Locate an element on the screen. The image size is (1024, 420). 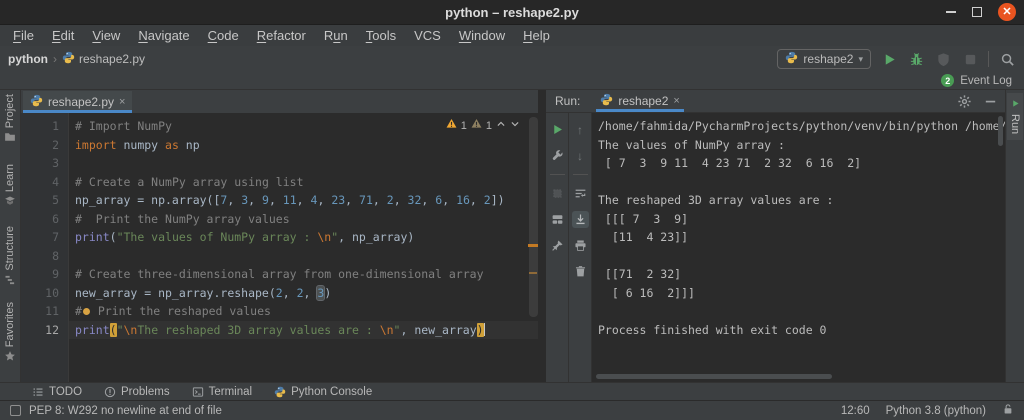
event-bar: 2 Event Log is located at coordinates (512, 81).